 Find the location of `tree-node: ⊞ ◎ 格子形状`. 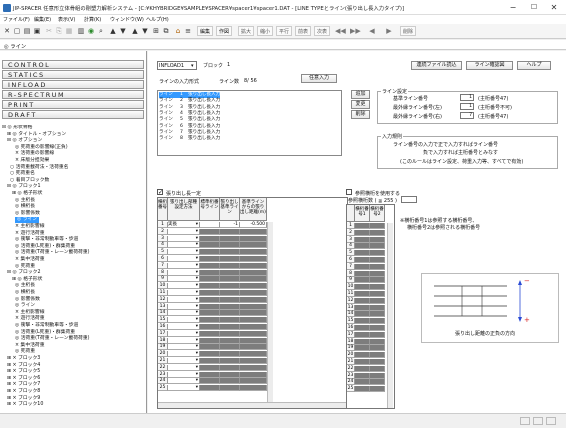

tree-node: ⊞ ◎ 格子形状 is located at coordinates (27, 280).